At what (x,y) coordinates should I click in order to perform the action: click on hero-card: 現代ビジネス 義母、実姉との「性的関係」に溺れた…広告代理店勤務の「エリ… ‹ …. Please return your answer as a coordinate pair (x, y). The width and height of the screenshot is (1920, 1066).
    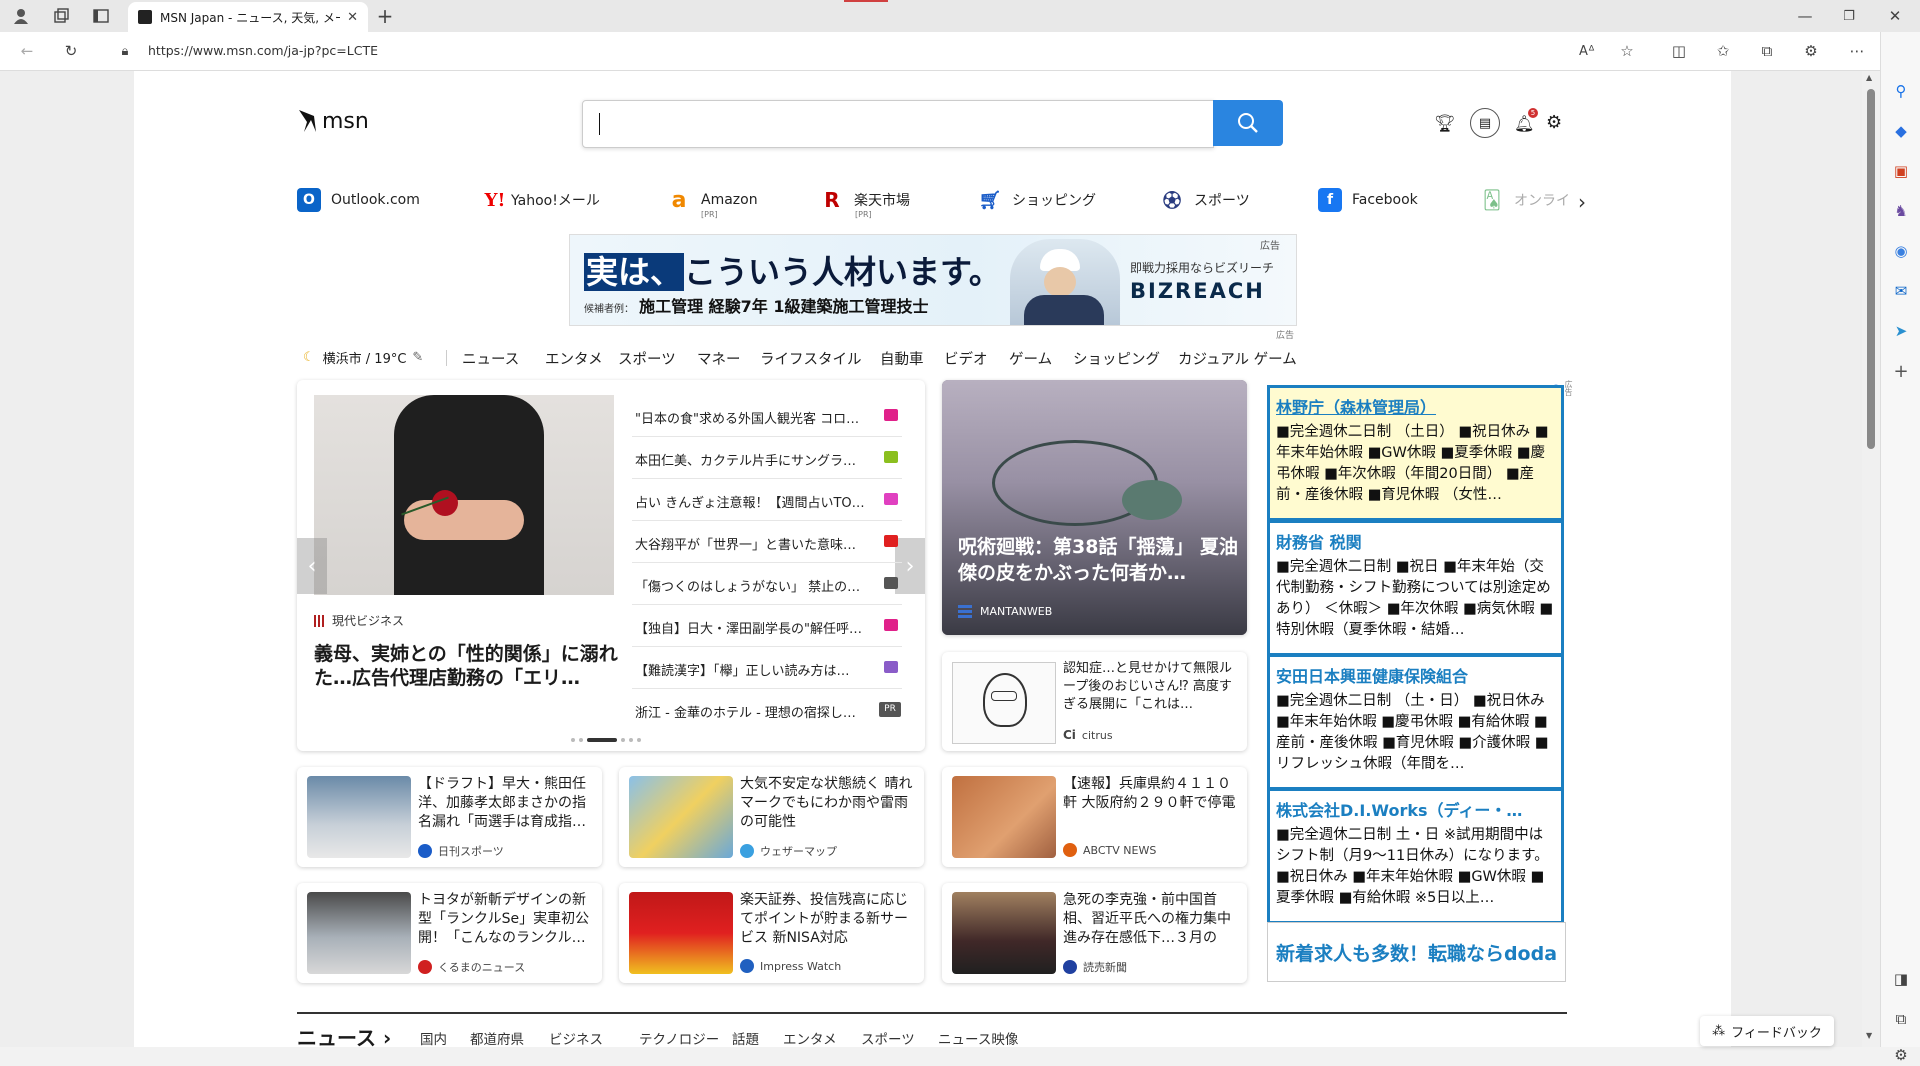
    Looking at the image, I should click on (611, 565).